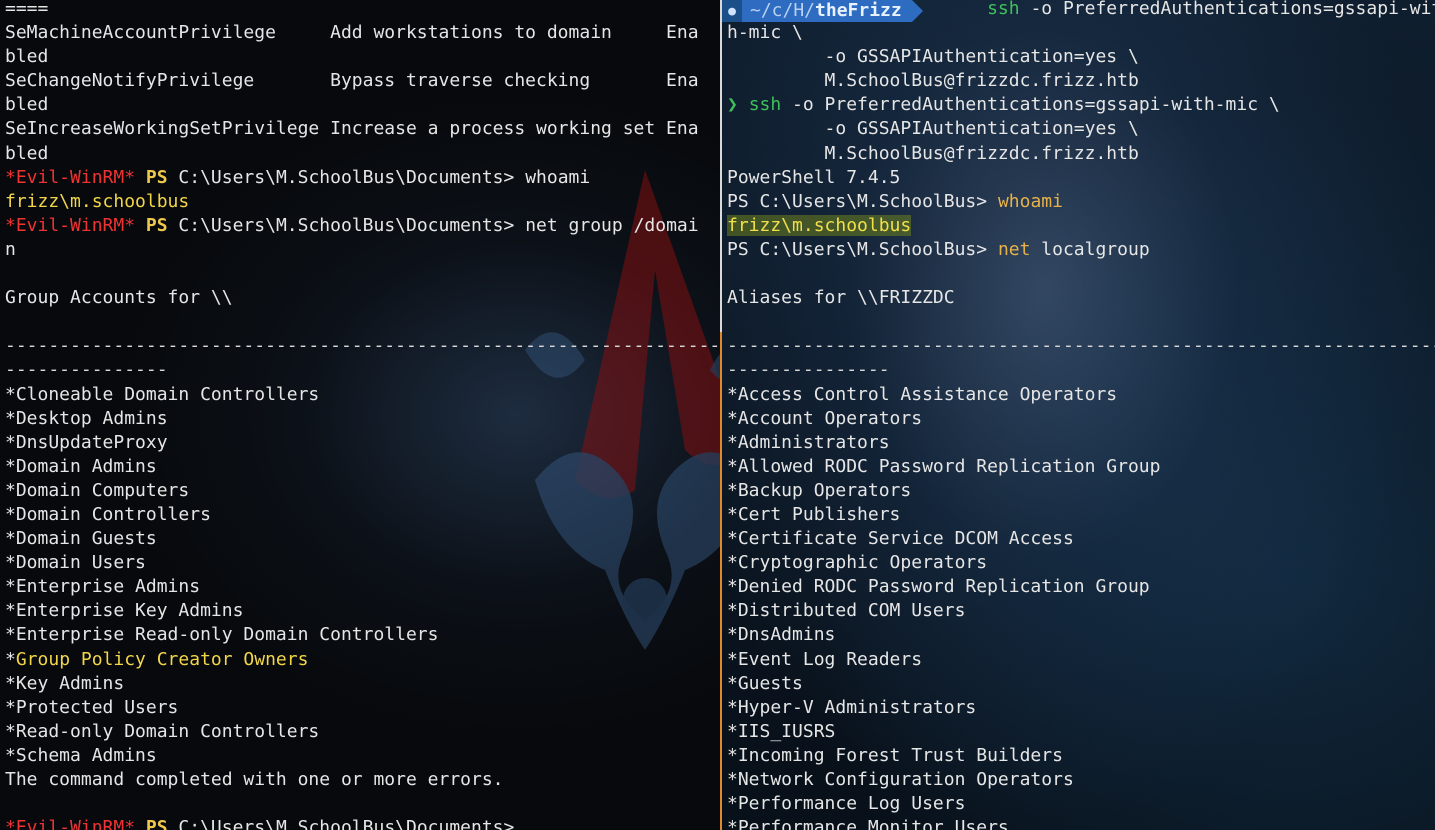  What do you see at coordinates (1081, 202) in the screenshot?
I see `right-line: PS C:\Users\M.SchoolBus> whoami` at bounding box center [1081, 202].